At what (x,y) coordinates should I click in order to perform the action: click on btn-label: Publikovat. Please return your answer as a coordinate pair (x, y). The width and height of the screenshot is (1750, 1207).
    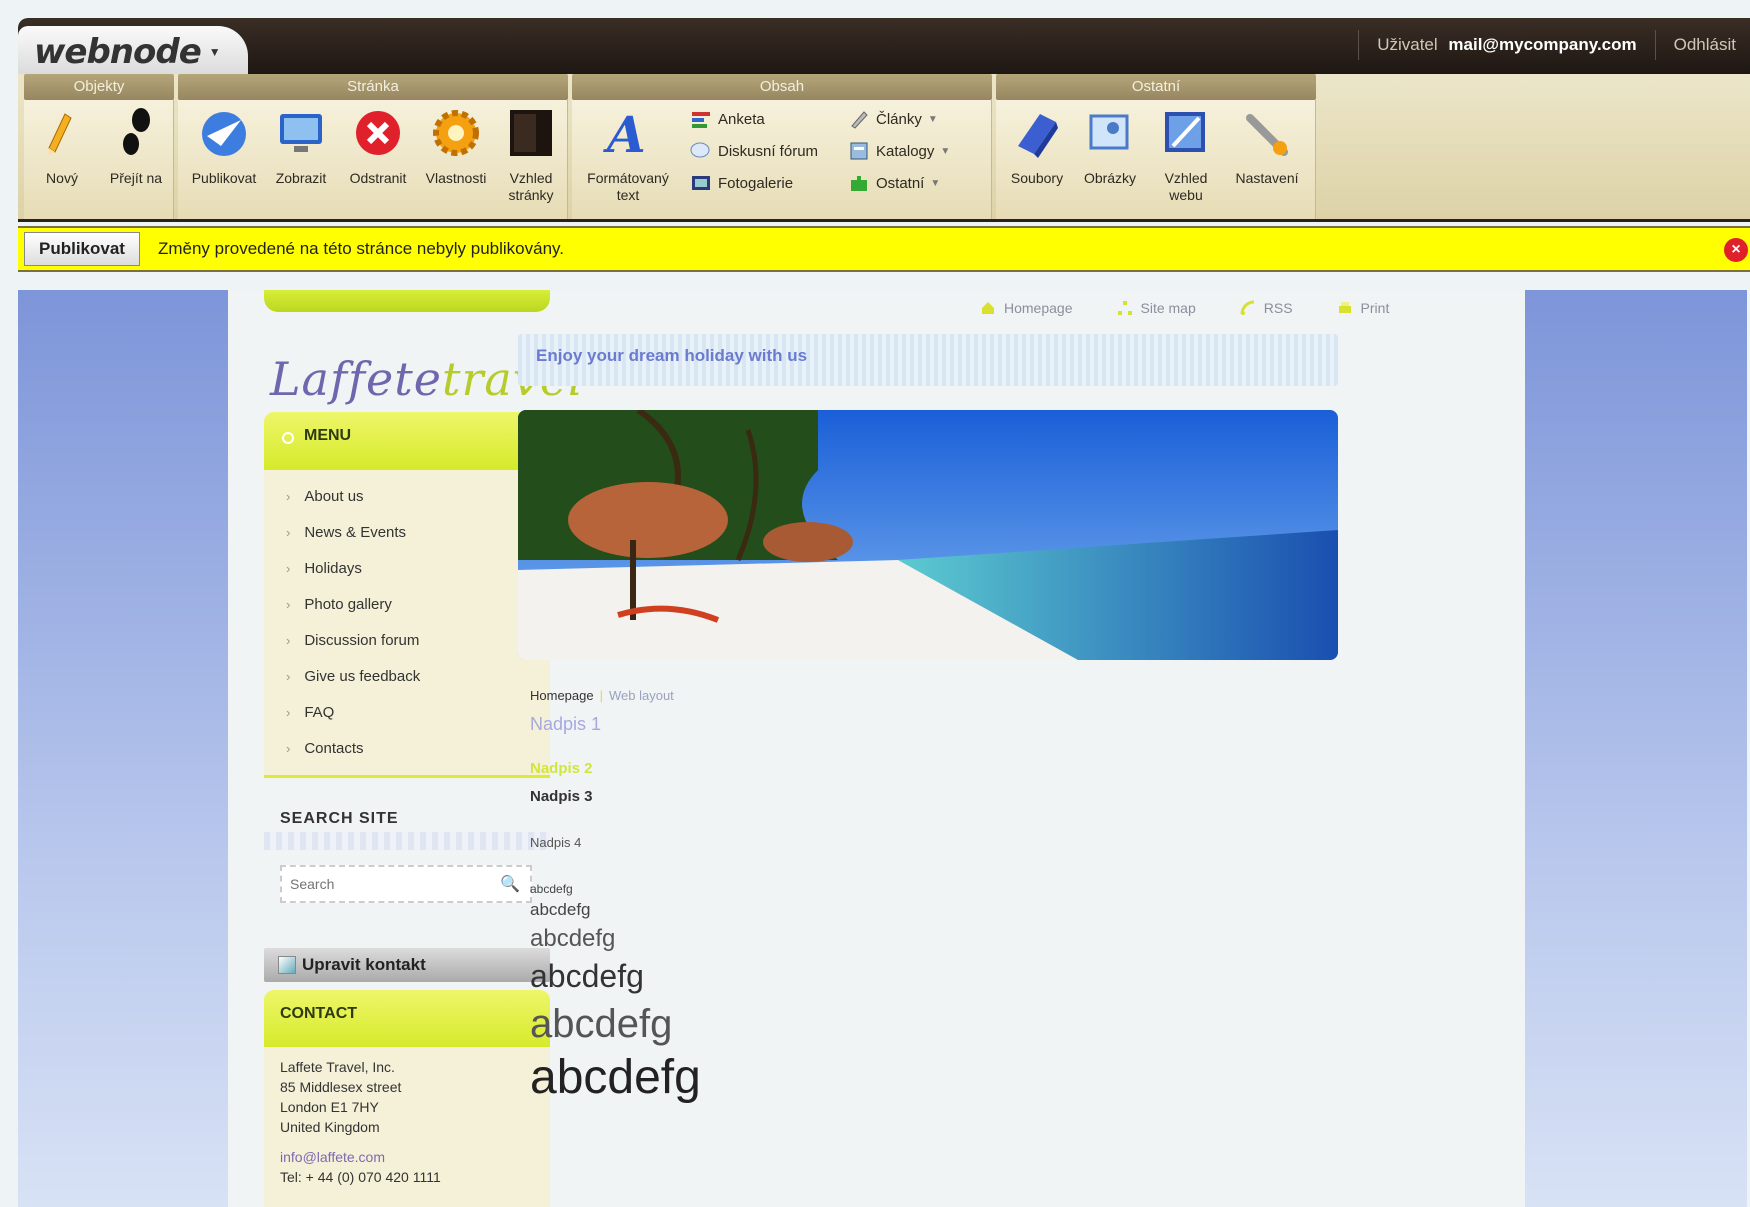
    Looking at the image, I should click on (224, 178).